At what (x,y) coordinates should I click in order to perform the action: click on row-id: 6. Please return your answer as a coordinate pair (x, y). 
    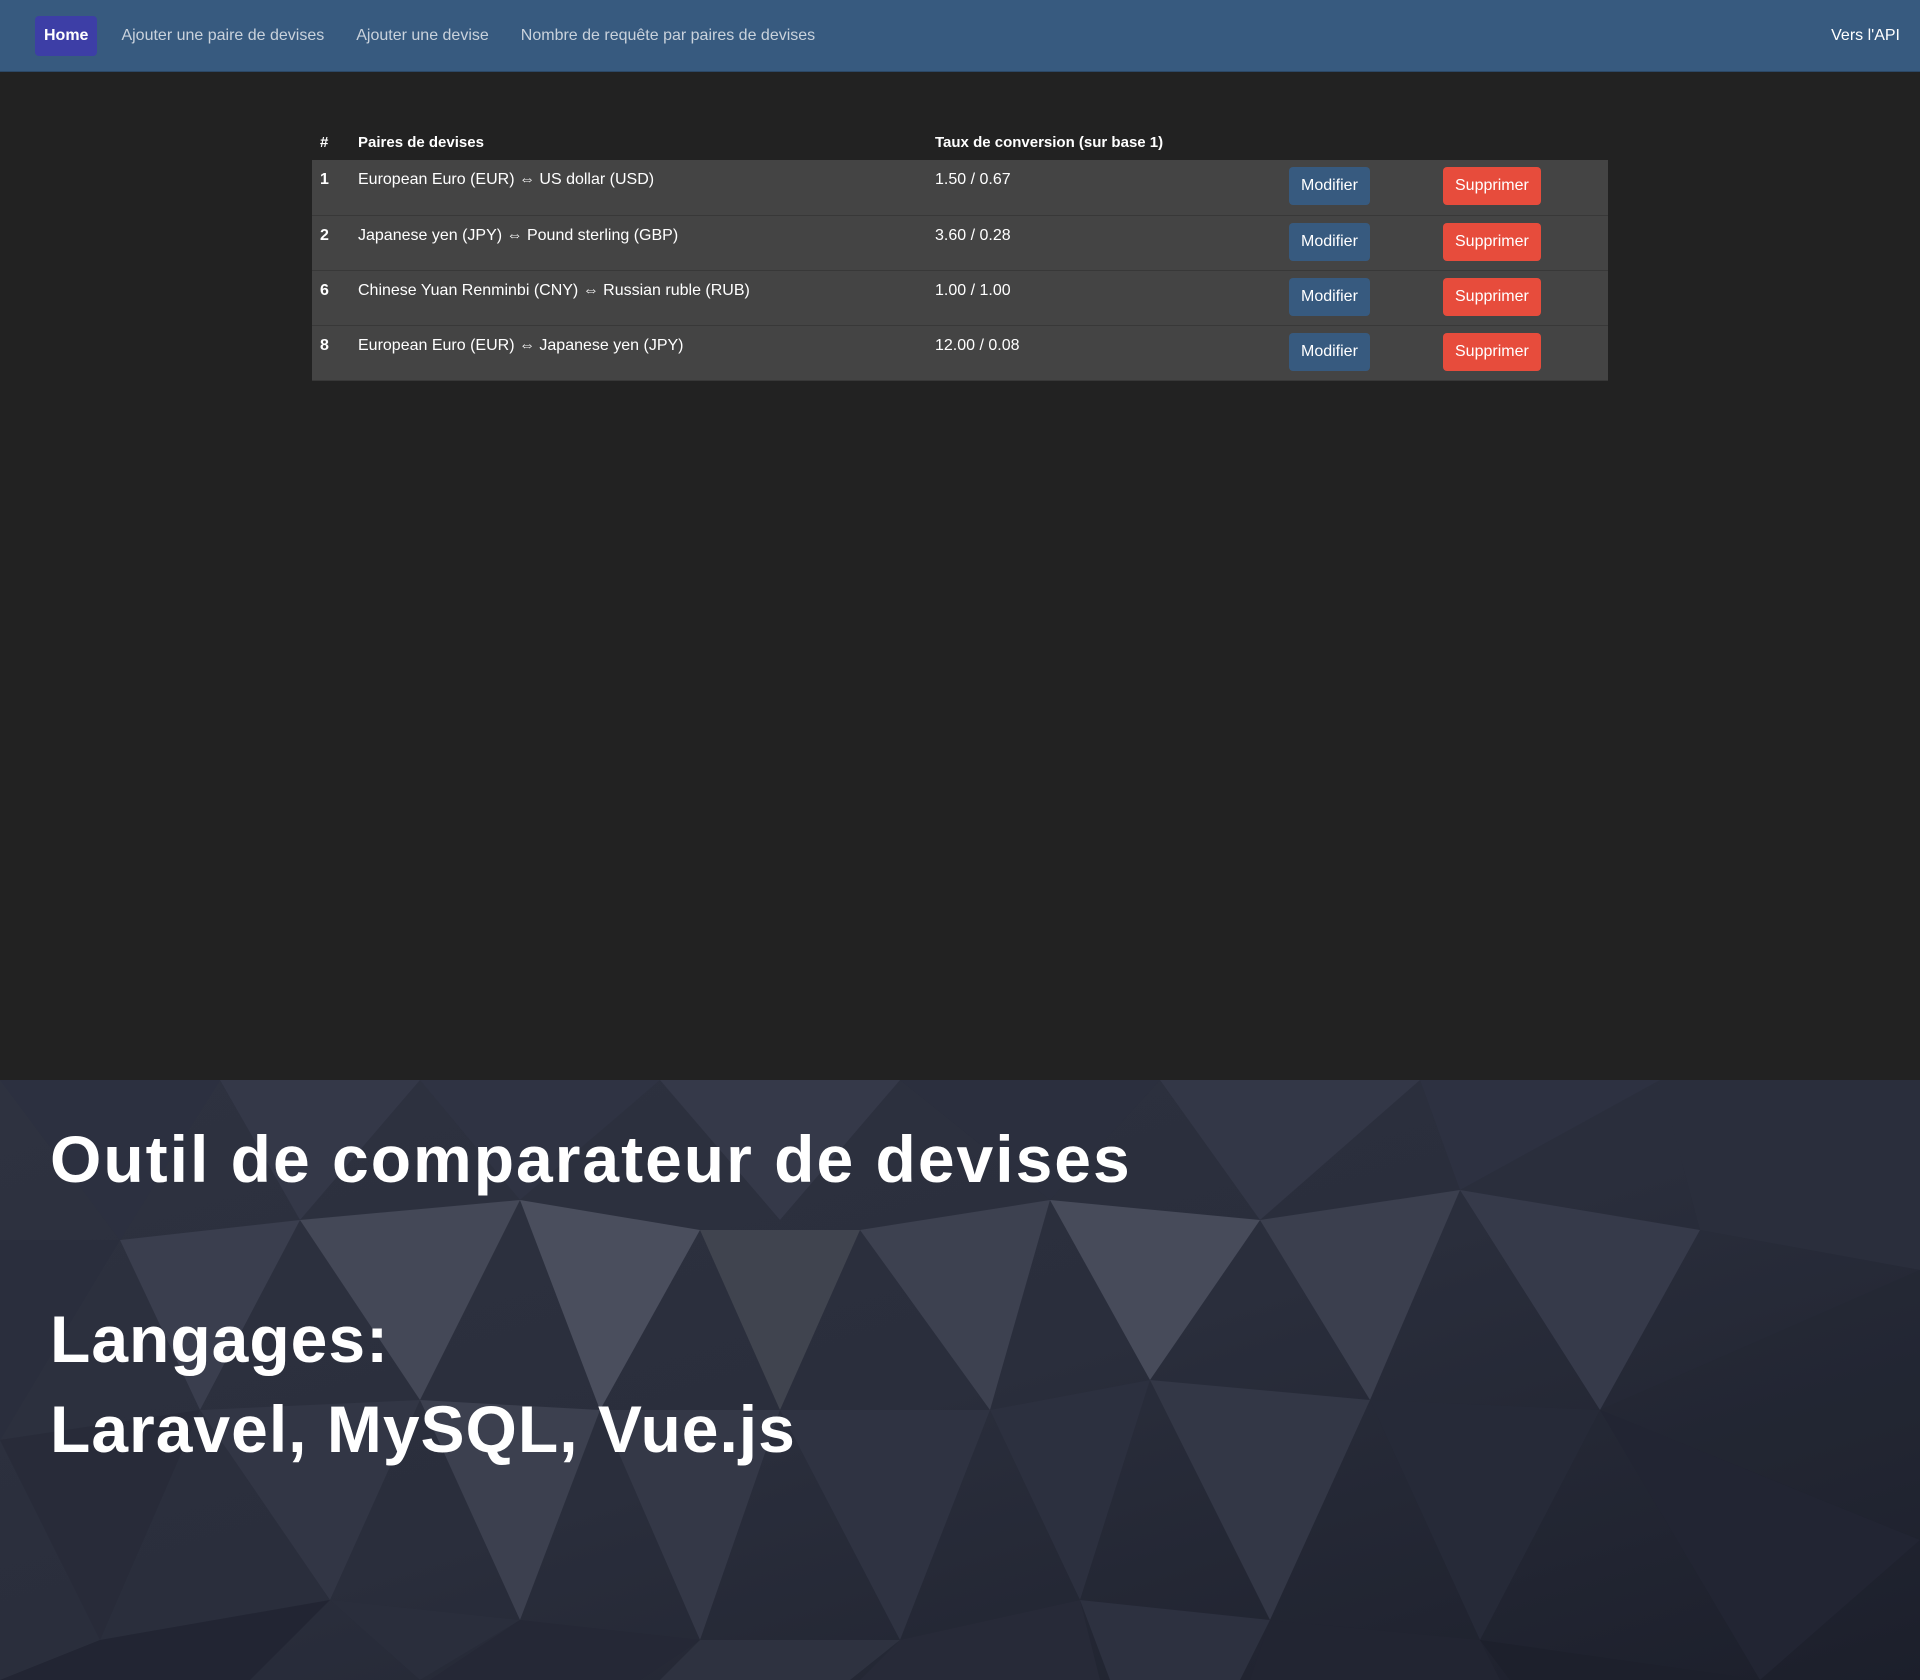
    Looking at the image, I should click on (324, 290).